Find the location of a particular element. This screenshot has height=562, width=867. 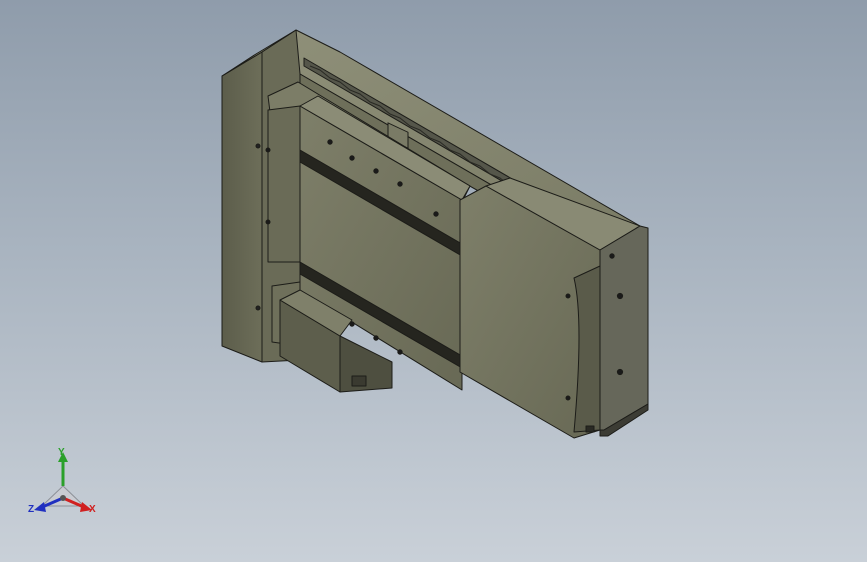

axis-triad: Y X Z is located at coordinates (64, 486).